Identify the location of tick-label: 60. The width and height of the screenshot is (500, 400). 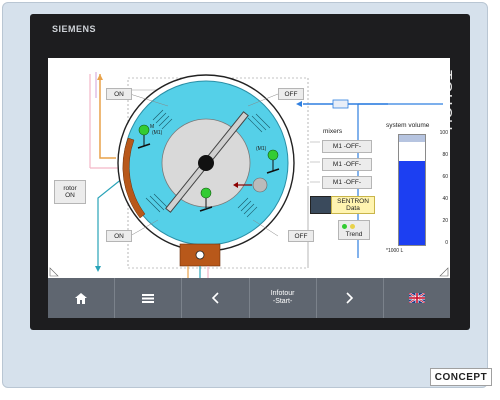
(445, 177).